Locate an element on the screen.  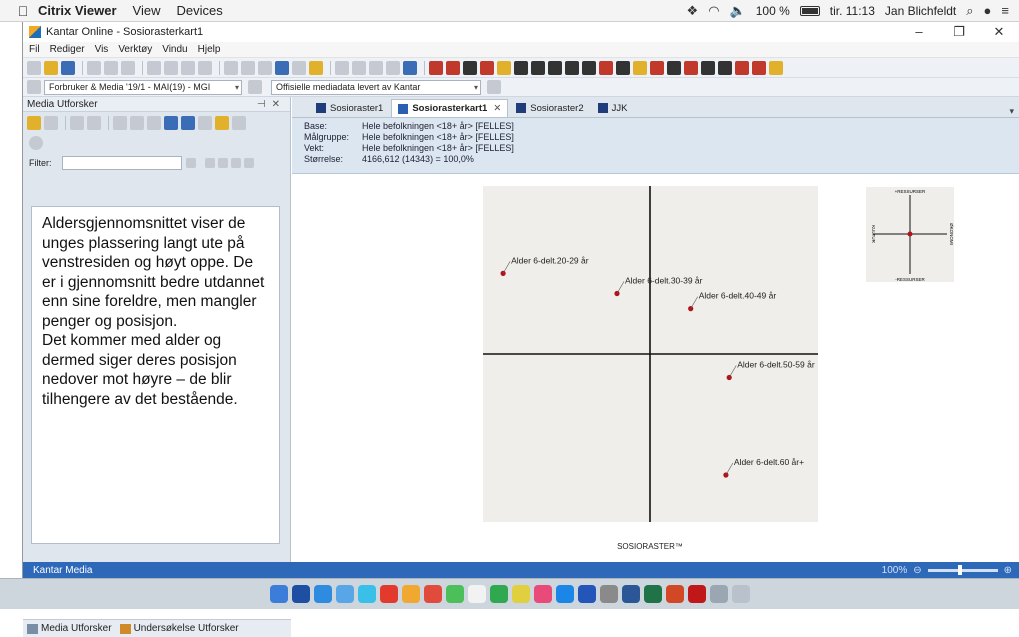
menu-vis: Vis is located at coordinates (102, 49).